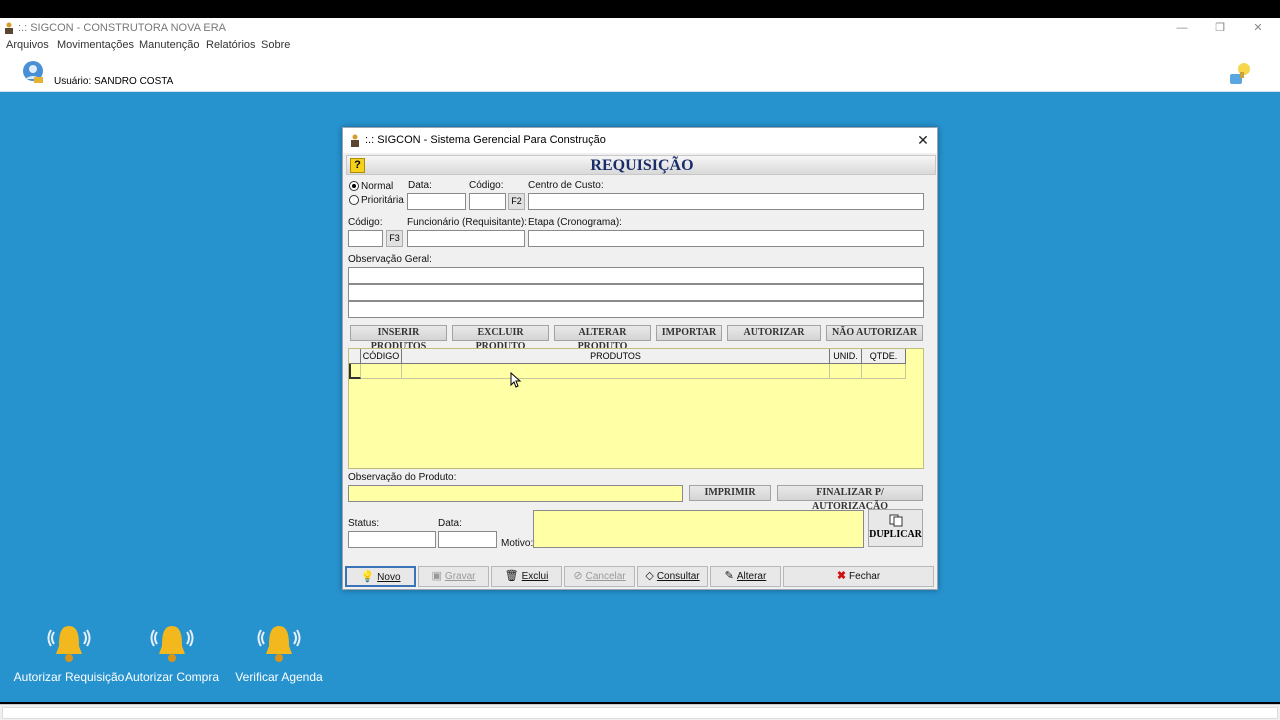  I want to click on observacao-produto-label: Observação do Produto:, so click(402, 477).